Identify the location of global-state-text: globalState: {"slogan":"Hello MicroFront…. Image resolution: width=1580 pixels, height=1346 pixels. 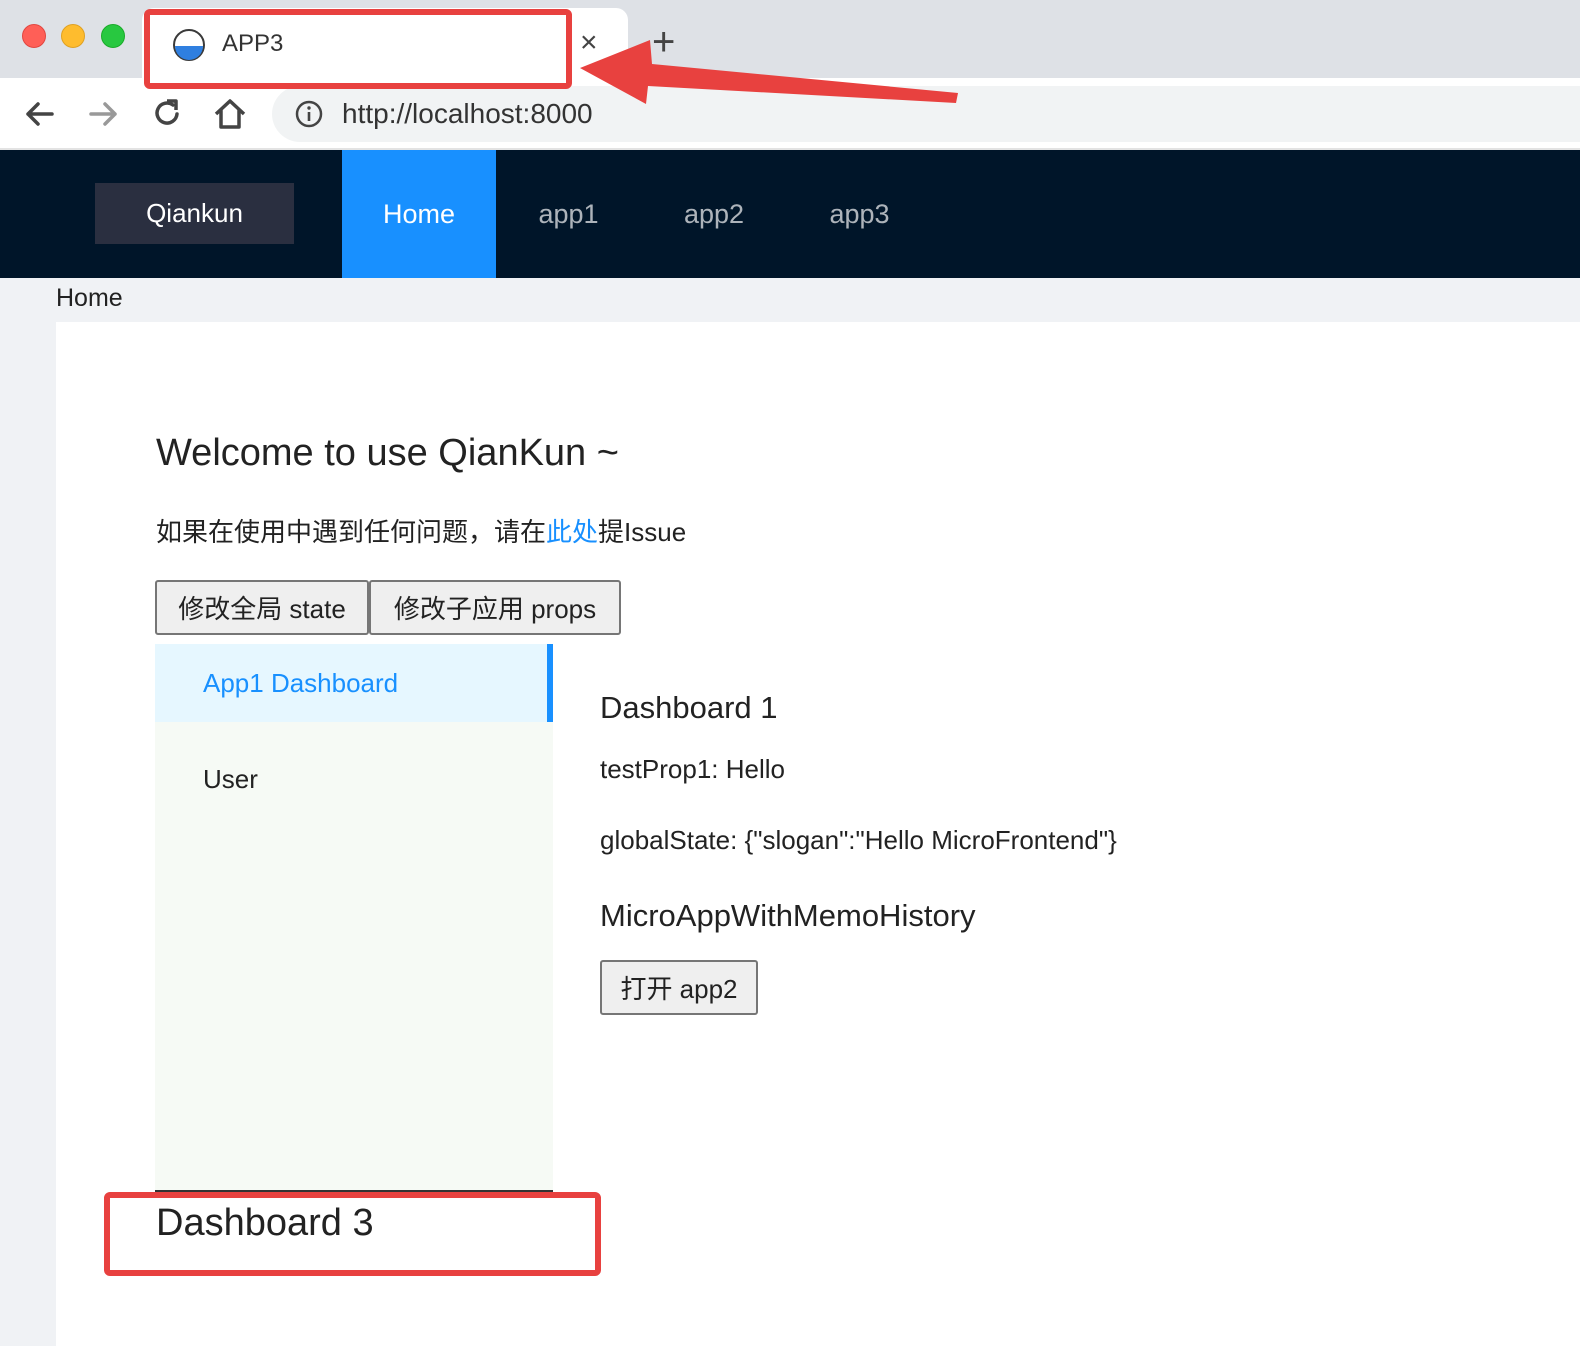
(858, 840).